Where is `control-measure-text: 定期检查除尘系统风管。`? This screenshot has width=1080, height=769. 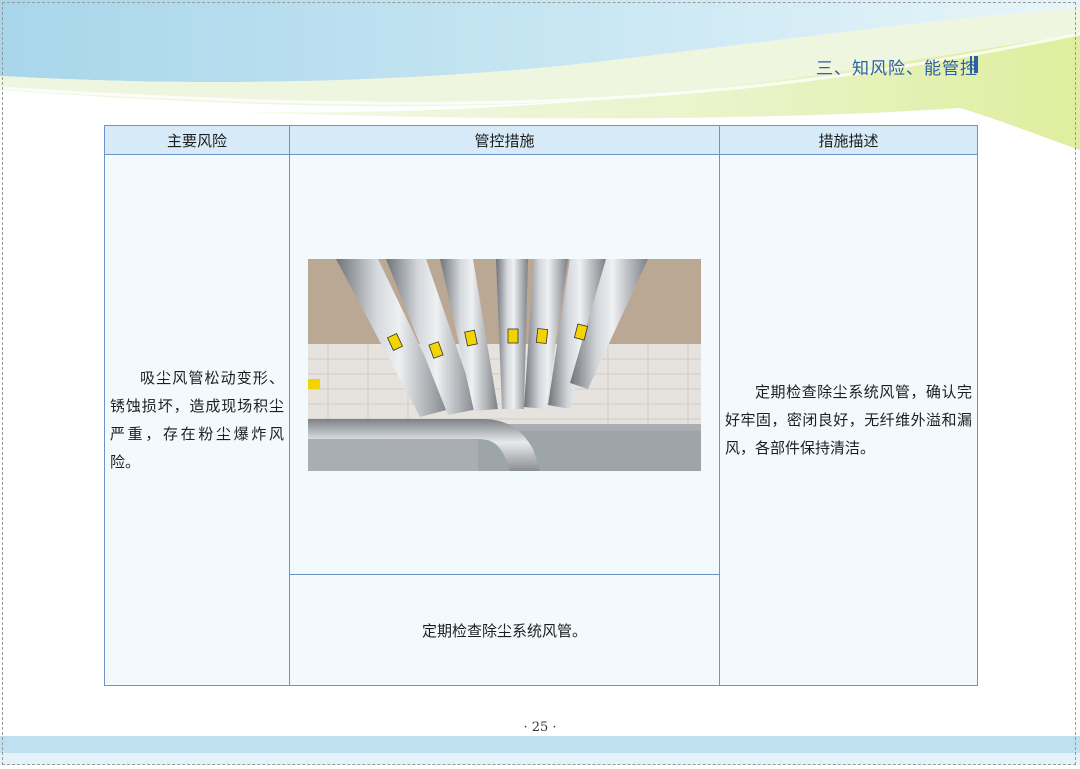 control-measure-text: 定期检查除尘系统风管。 is located at coordinates (504, 630).